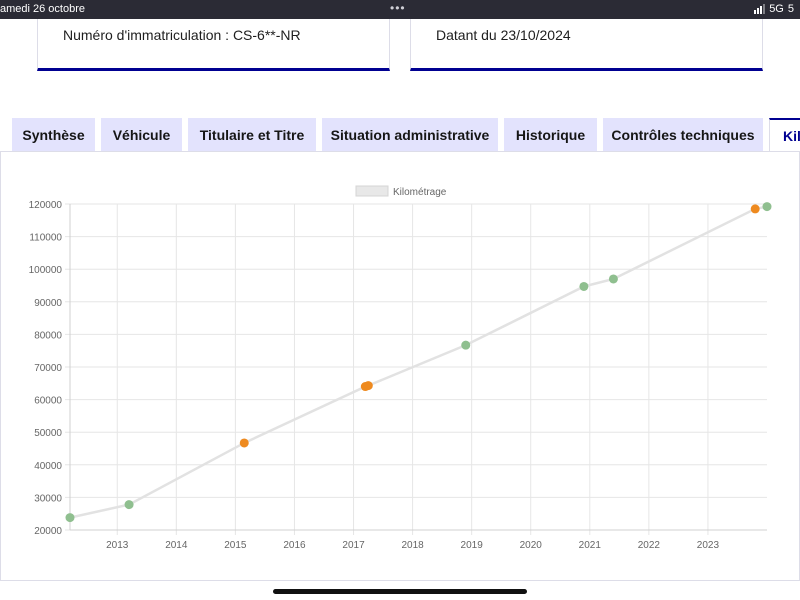 This screenshot has height=600, width=800. What do you see at coordinates (400, 591) in the screenshot?
I see `home-indicator` at bounding box center [400, 591].